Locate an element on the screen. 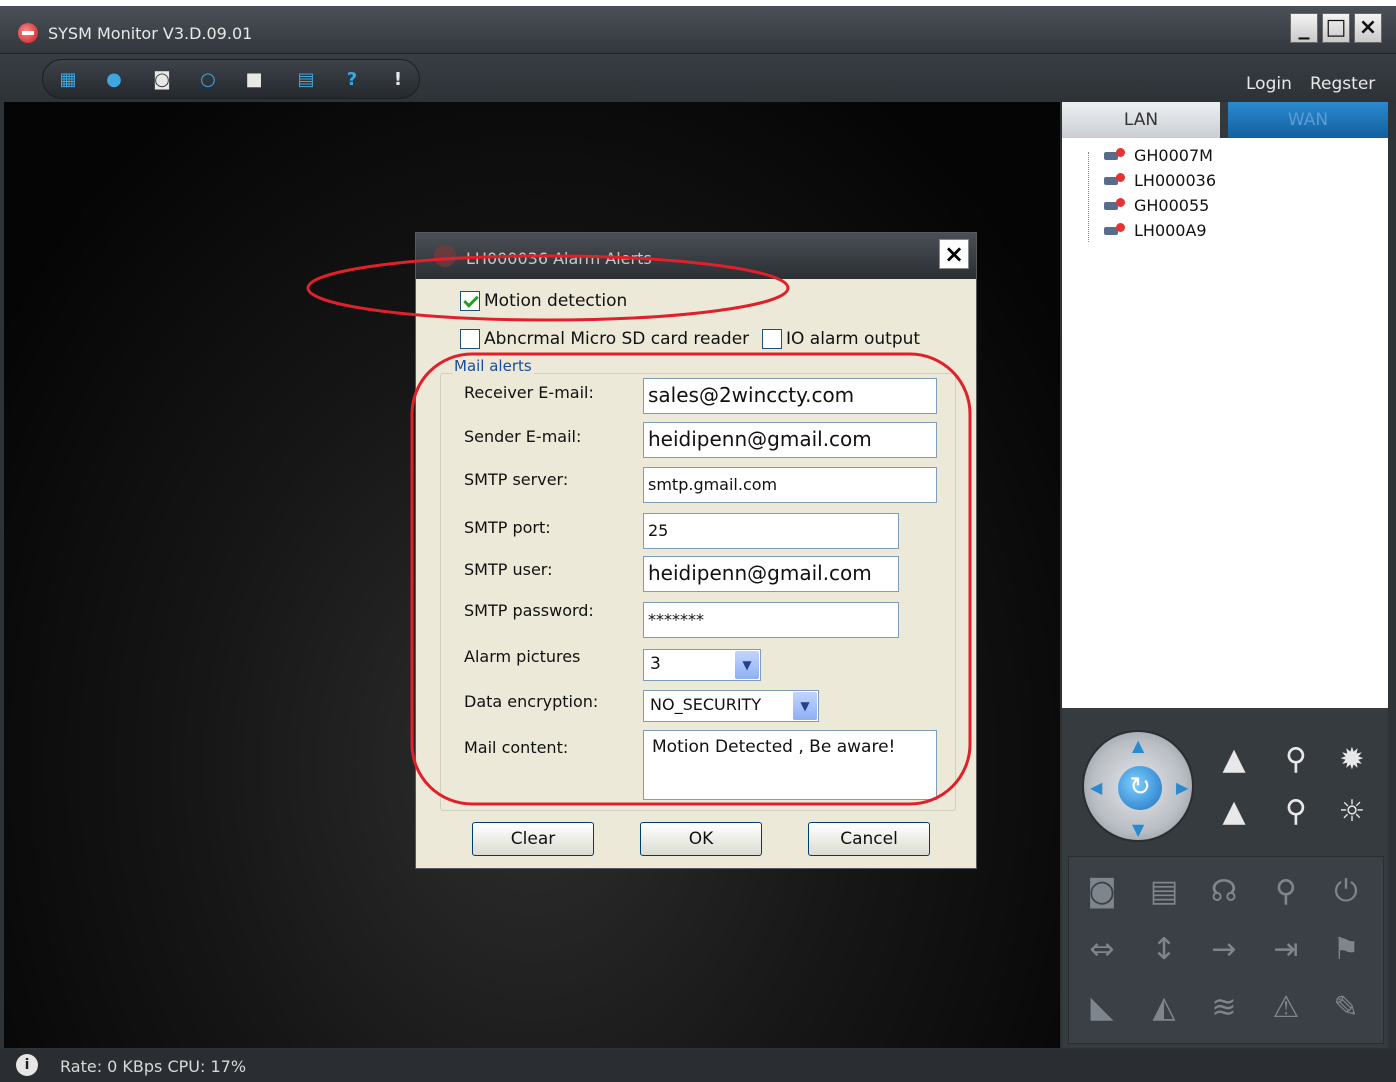  toolbar-icon-group: ▦ ● ◙ ○ ■ ▤ ? ! is located at coordinates (231, 79).